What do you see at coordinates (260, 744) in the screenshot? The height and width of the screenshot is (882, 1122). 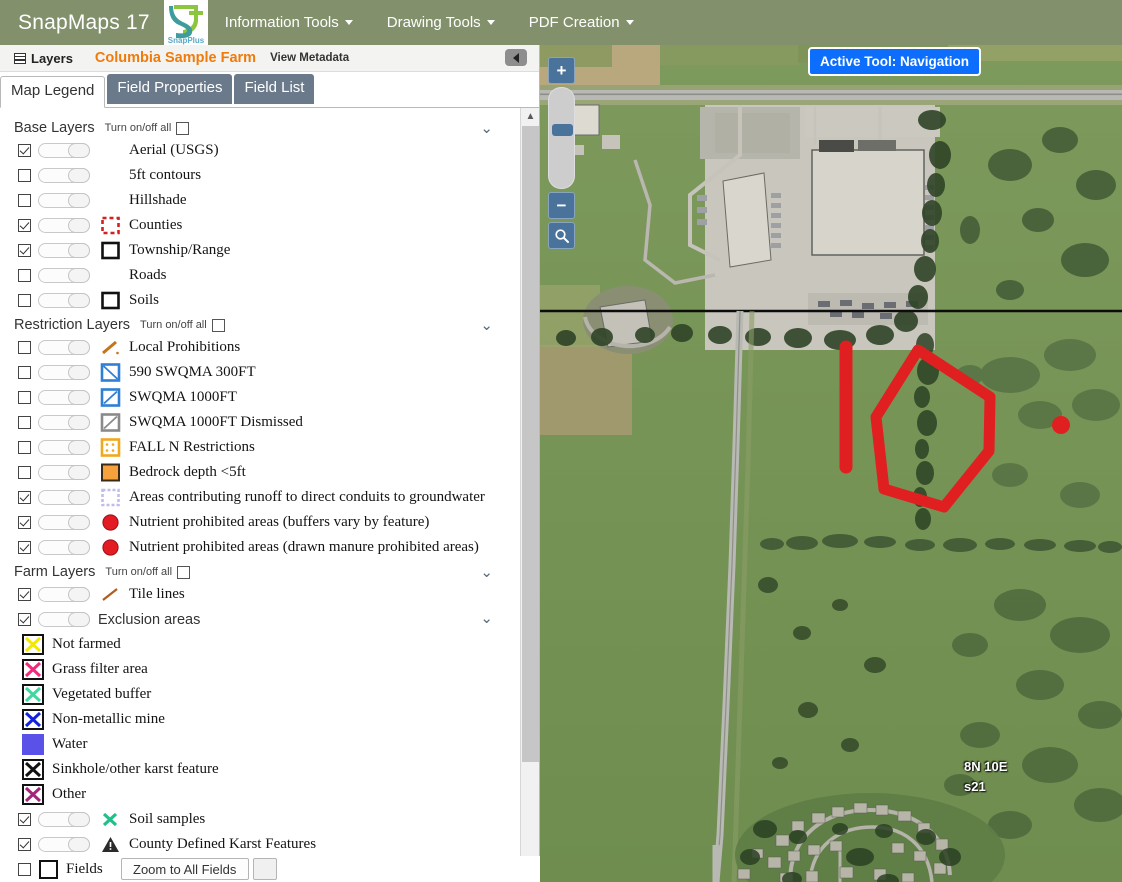 I see `exclusion-item-water: Water` at bounding box center [260, 744].